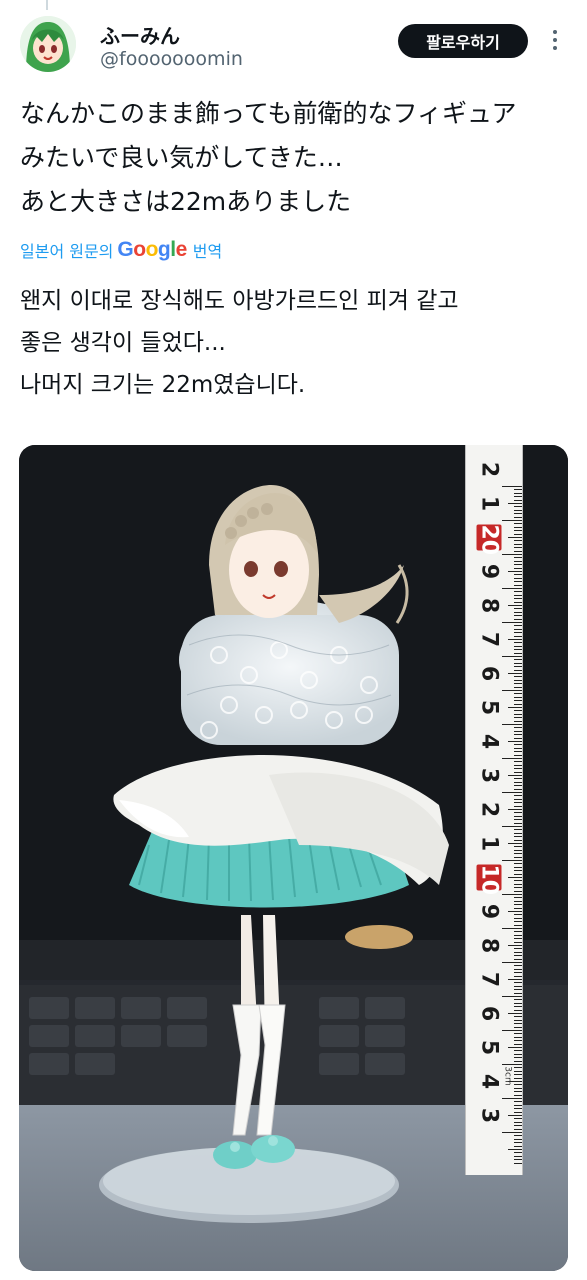  Describe the element at coordinates (152, 249) in the screenshot. I see `google-logo: Google` at that location.